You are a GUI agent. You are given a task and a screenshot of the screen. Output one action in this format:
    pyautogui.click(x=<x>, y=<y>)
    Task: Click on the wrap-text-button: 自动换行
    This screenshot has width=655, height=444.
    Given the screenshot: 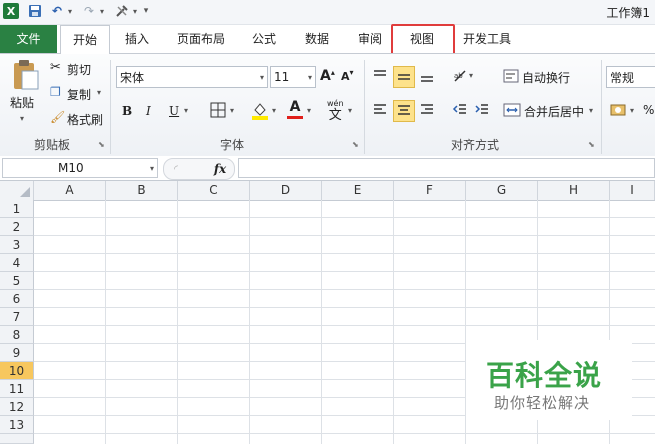 What is the action you would take?
    pyautogui.click(x=546, y=77)
    